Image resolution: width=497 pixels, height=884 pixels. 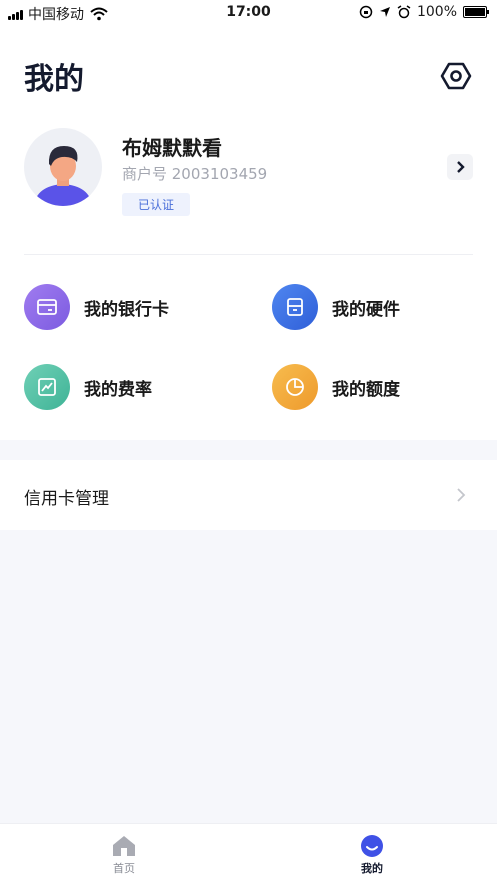 I want to click on menu-bank-card: 我的银行卡, so click(x=96, y=307).